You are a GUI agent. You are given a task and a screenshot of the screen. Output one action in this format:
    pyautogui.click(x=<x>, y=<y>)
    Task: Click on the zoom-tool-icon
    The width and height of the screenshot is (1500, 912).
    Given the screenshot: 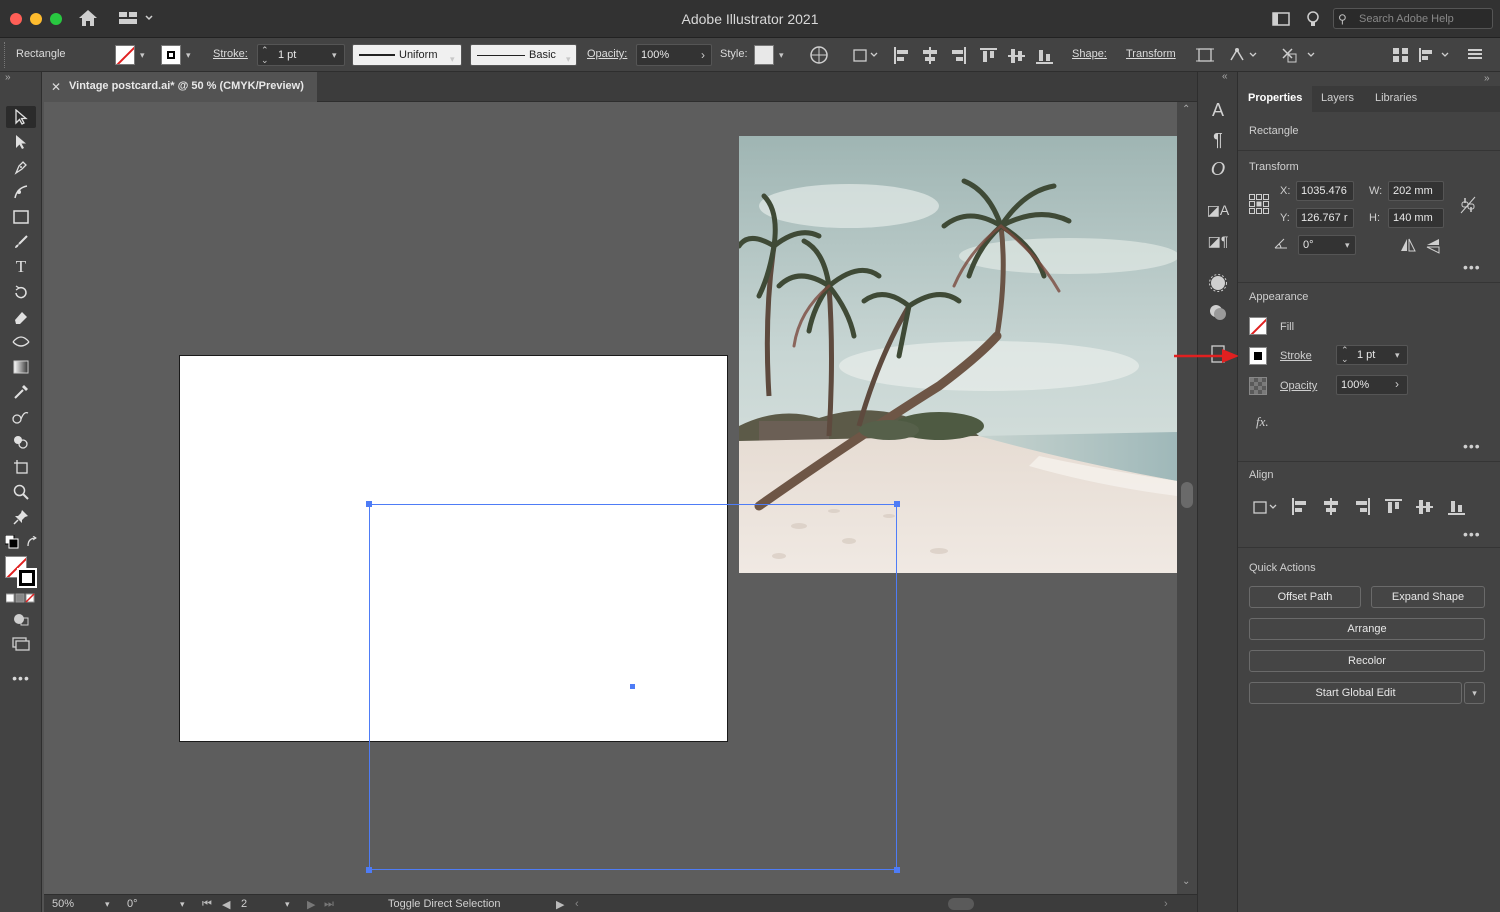 What is the action you would take?
    pyautogui.click(x=21, y=492)
    